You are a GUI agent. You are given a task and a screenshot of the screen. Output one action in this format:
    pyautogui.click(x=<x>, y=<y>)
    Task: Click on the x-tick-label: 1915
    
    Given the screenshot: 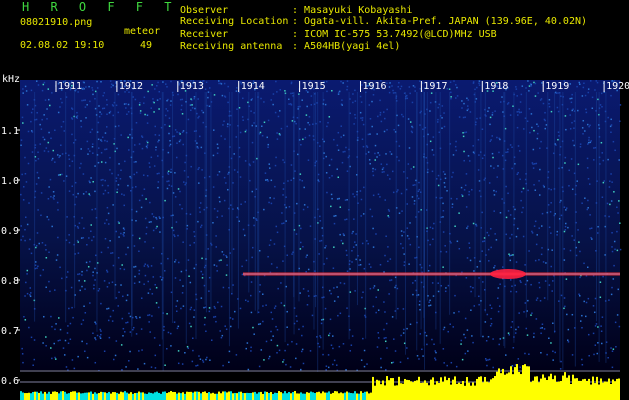 What is the action you would take?
    pyautogui.click(x=314, y=86)
    